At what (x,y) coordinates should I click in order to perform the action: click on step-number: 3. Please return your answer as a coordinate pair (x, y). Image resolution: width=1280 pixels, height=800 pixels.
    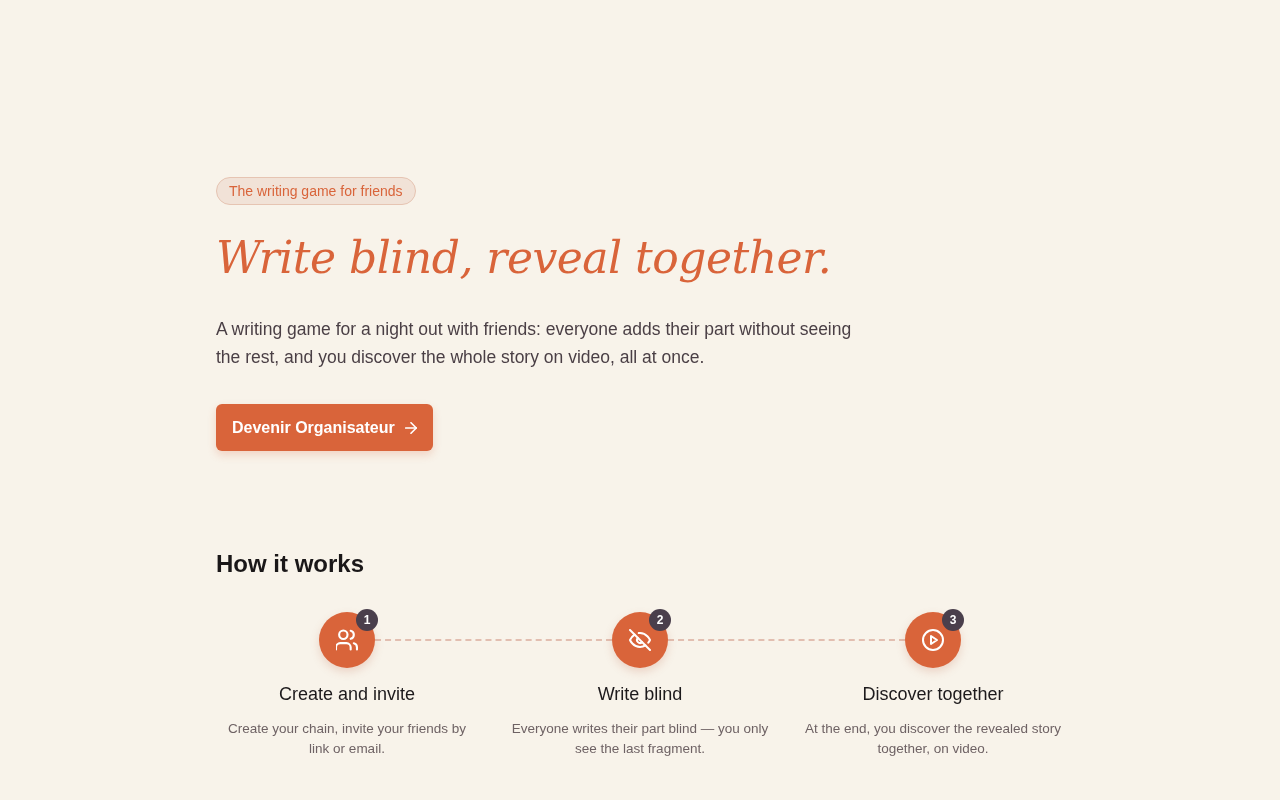
    Looking at the image, I should click on (953, 620).